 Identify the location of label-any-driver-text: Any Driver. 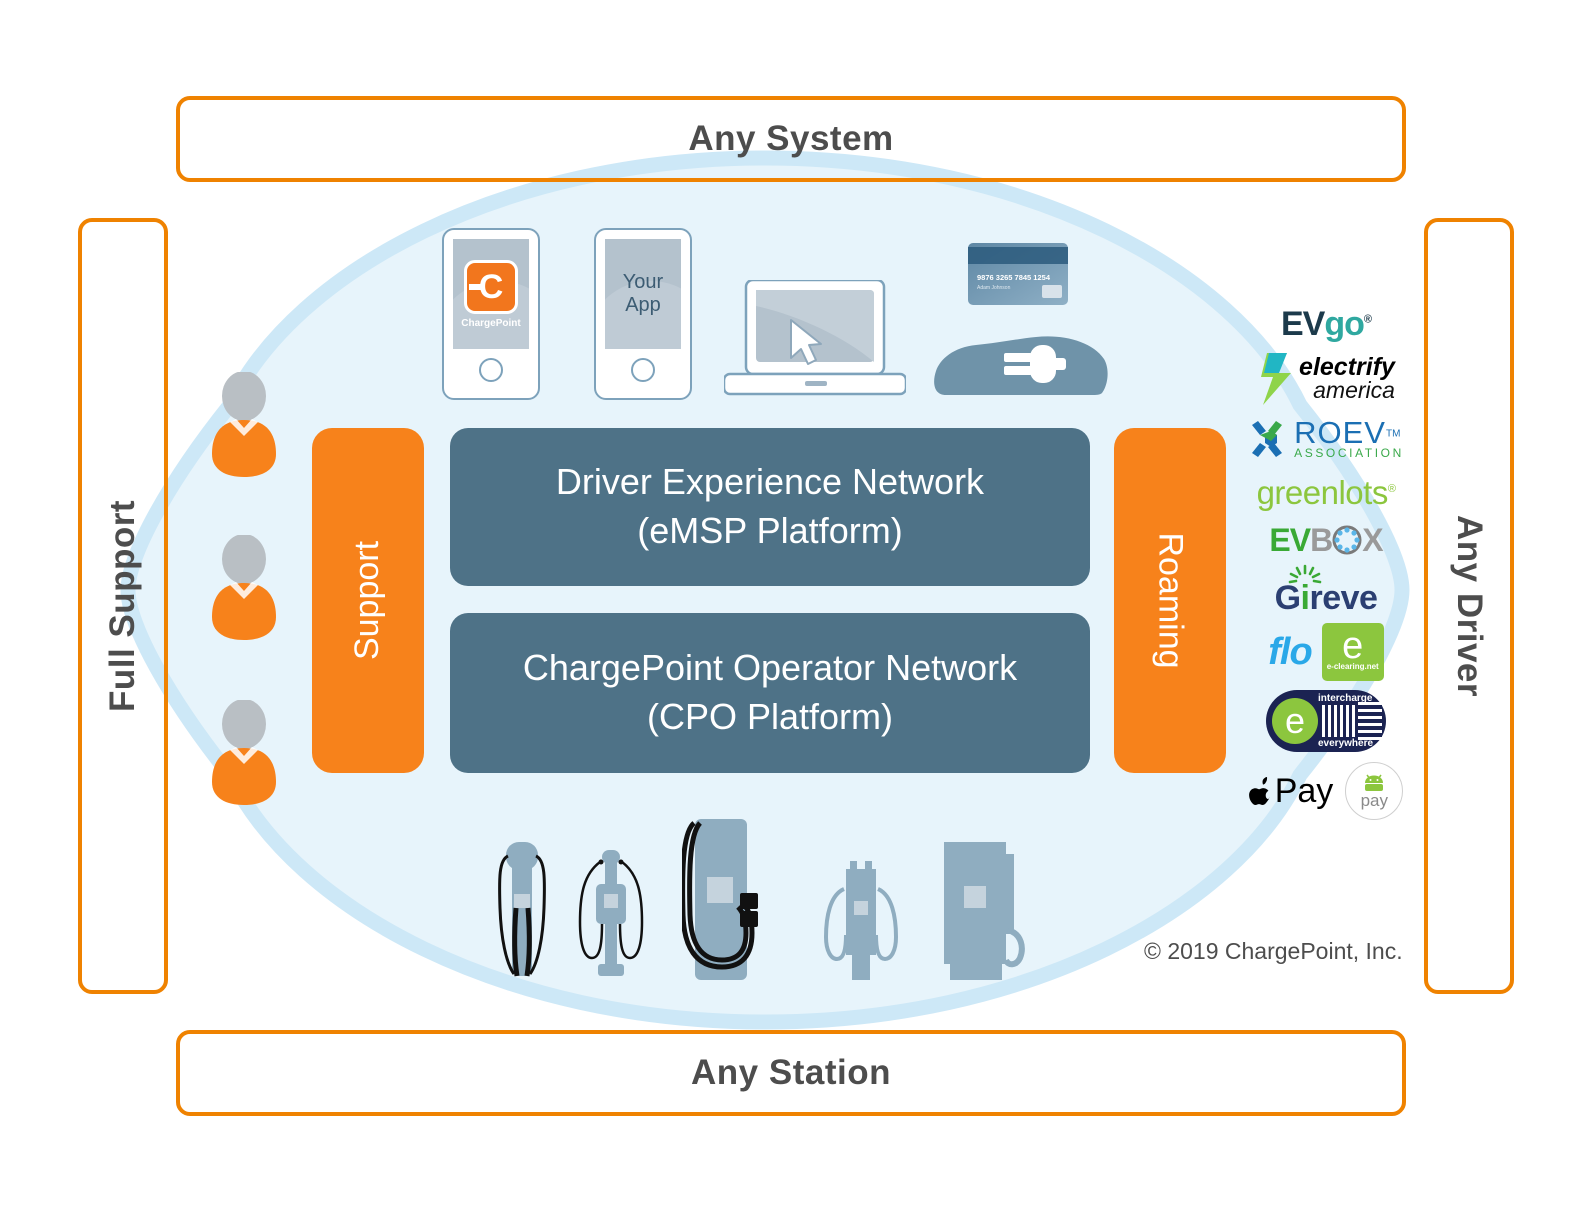
(1469, 606).